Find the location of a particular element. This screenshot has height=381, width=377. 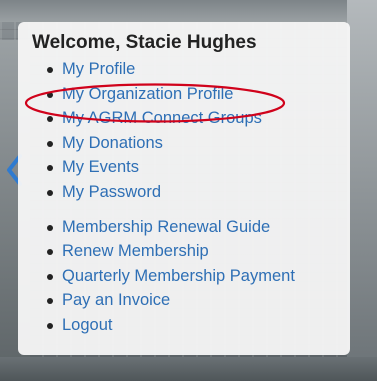

menu-item-my-events: My Events is located at coordinates (192, 167).